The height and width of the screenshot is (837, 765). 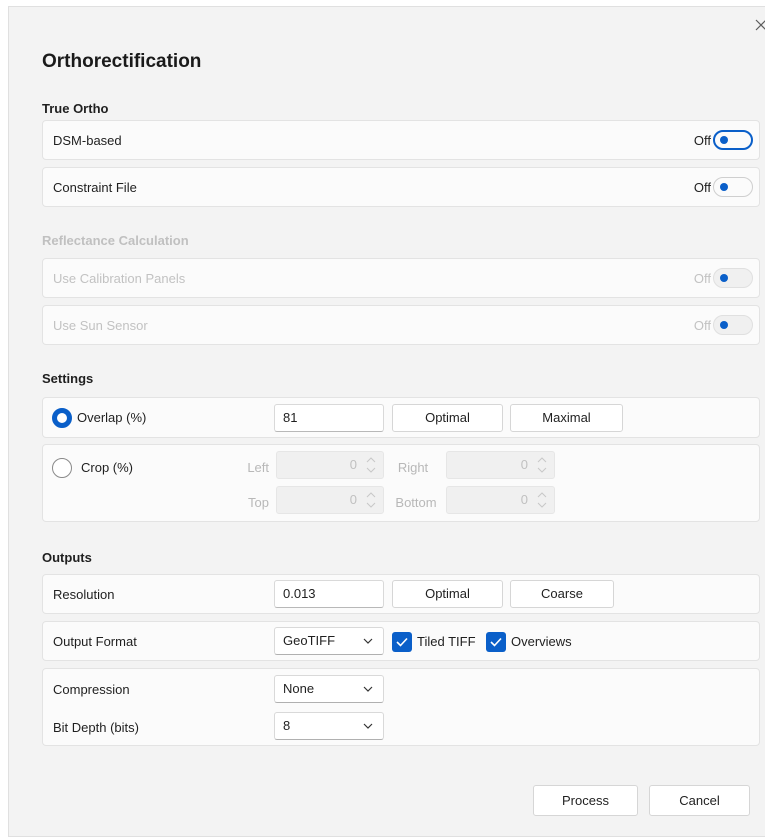 What do you see at coordinates (100, 325) in the screenshot?
I see `sun-sensor-label: Use Sun Sensor` at bounding box center [100, 325].